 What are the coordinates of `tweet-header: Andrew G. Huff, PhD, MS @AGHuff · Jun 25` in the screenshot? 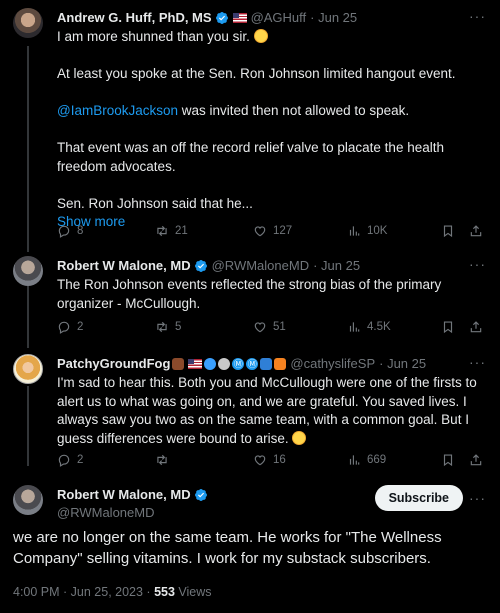 It's located at (258, 17).